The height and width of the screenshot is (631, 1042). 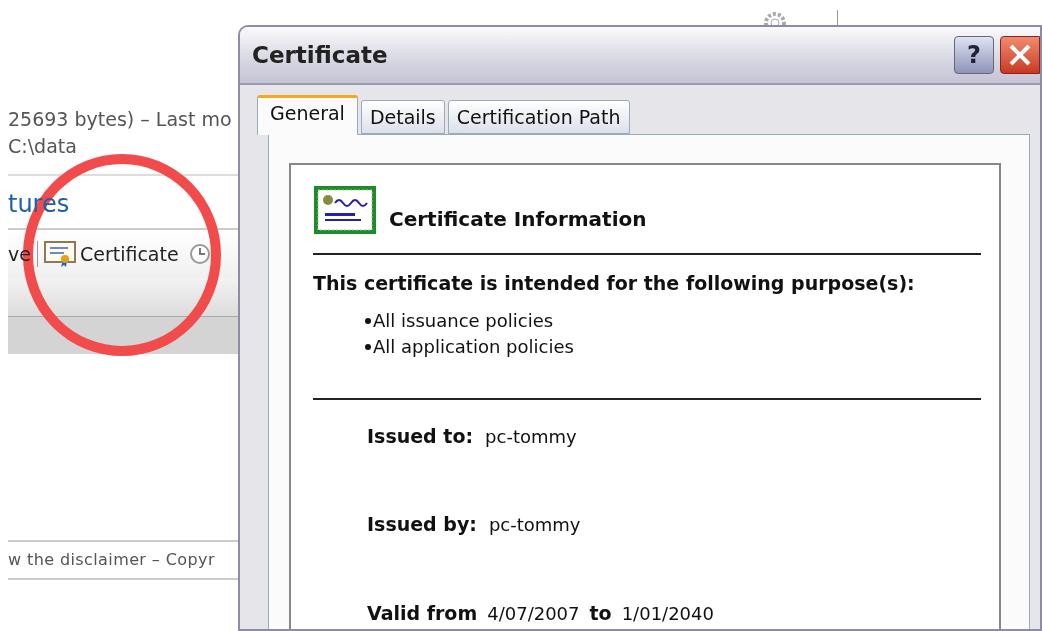 What do you see at coordinates (420, 436) in the screenshot?
I see `field-label: Issued to:` at bounding box center [420, 436].